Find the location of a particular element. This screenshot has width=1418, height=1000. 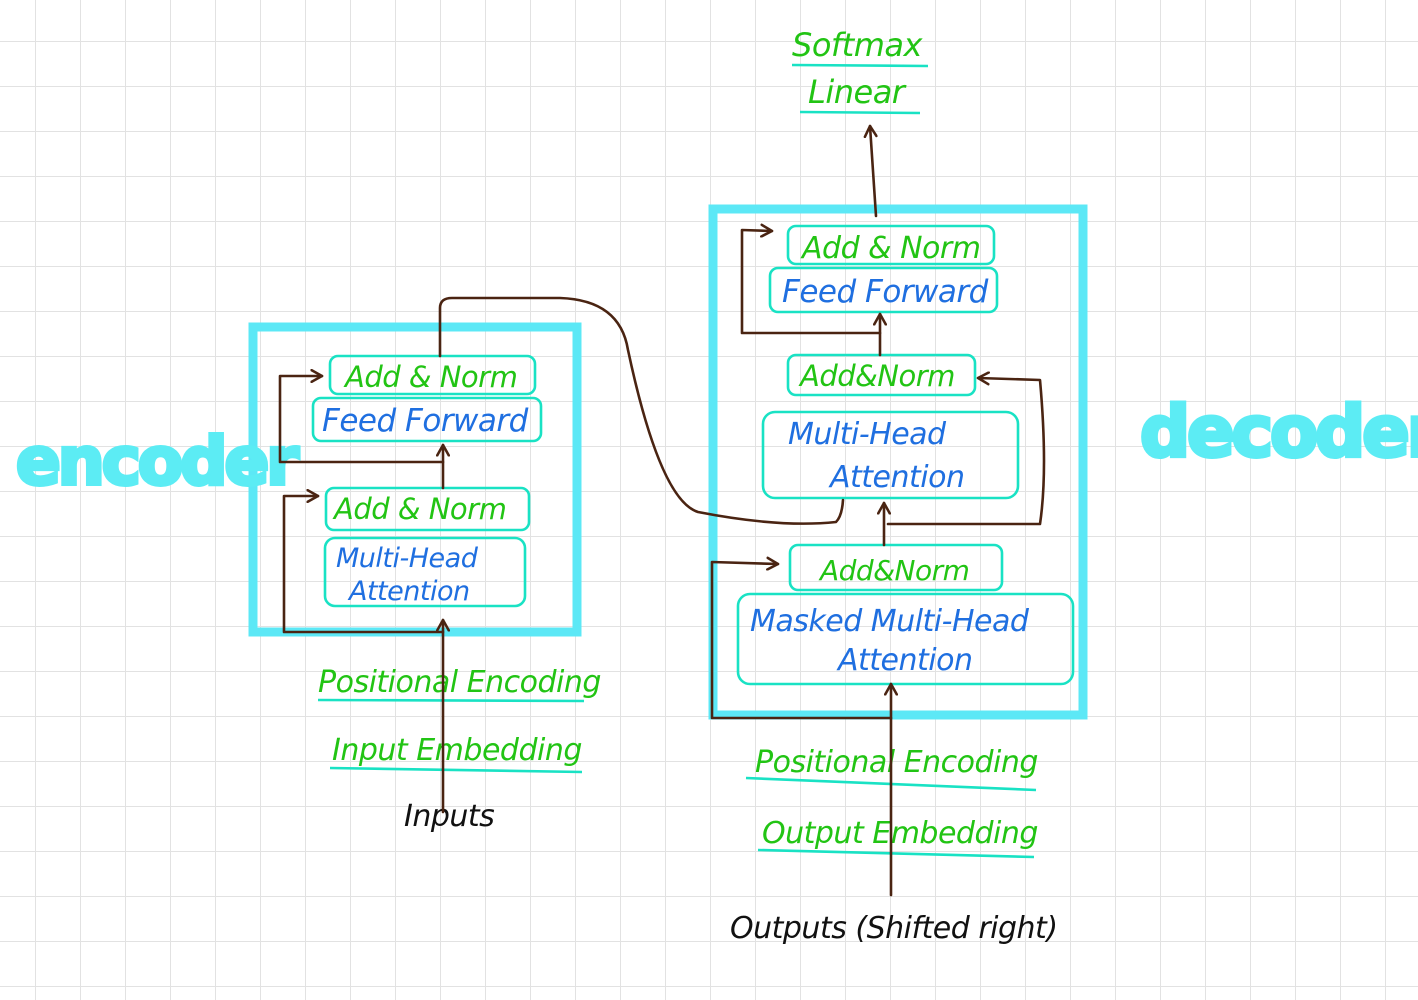

decoder-masked-line1: Masked Multi-Head is located at coordinates (890, 621).